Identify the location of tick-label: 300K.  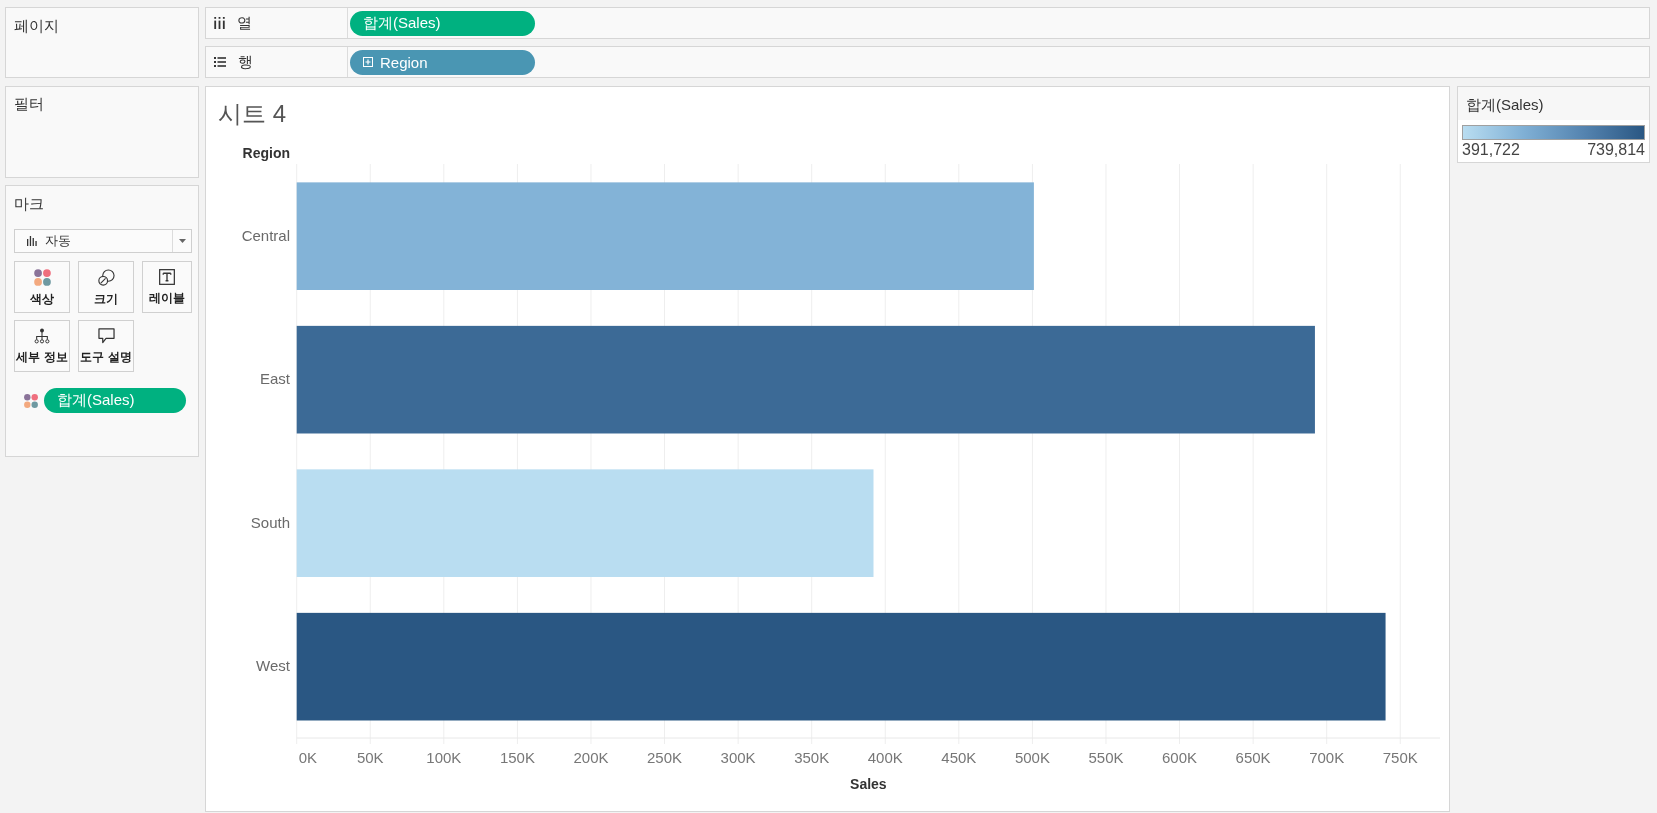
(738, 757).